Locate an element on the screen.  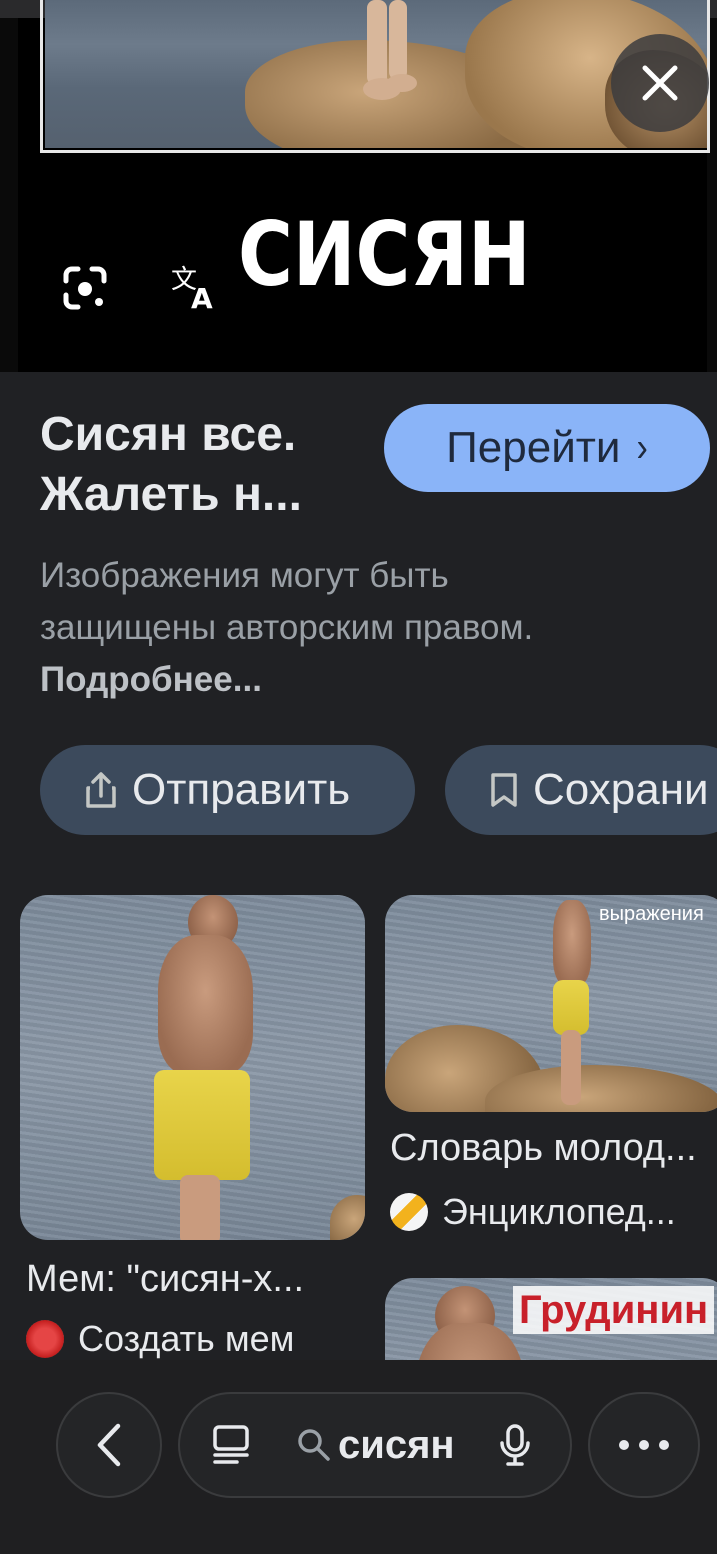
save-button: Сохрани is located at coordinates (581, 790).